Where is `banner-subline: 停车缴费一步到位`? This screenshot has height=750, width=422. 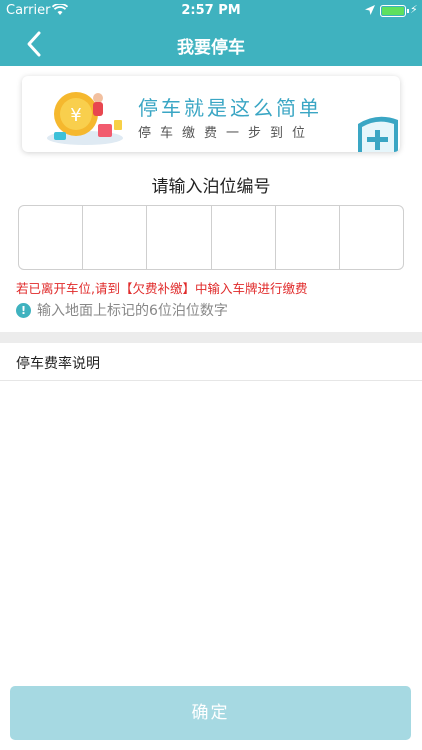 banner-subline: 停车缴费一步到位 is located at coordinates (226, 133).